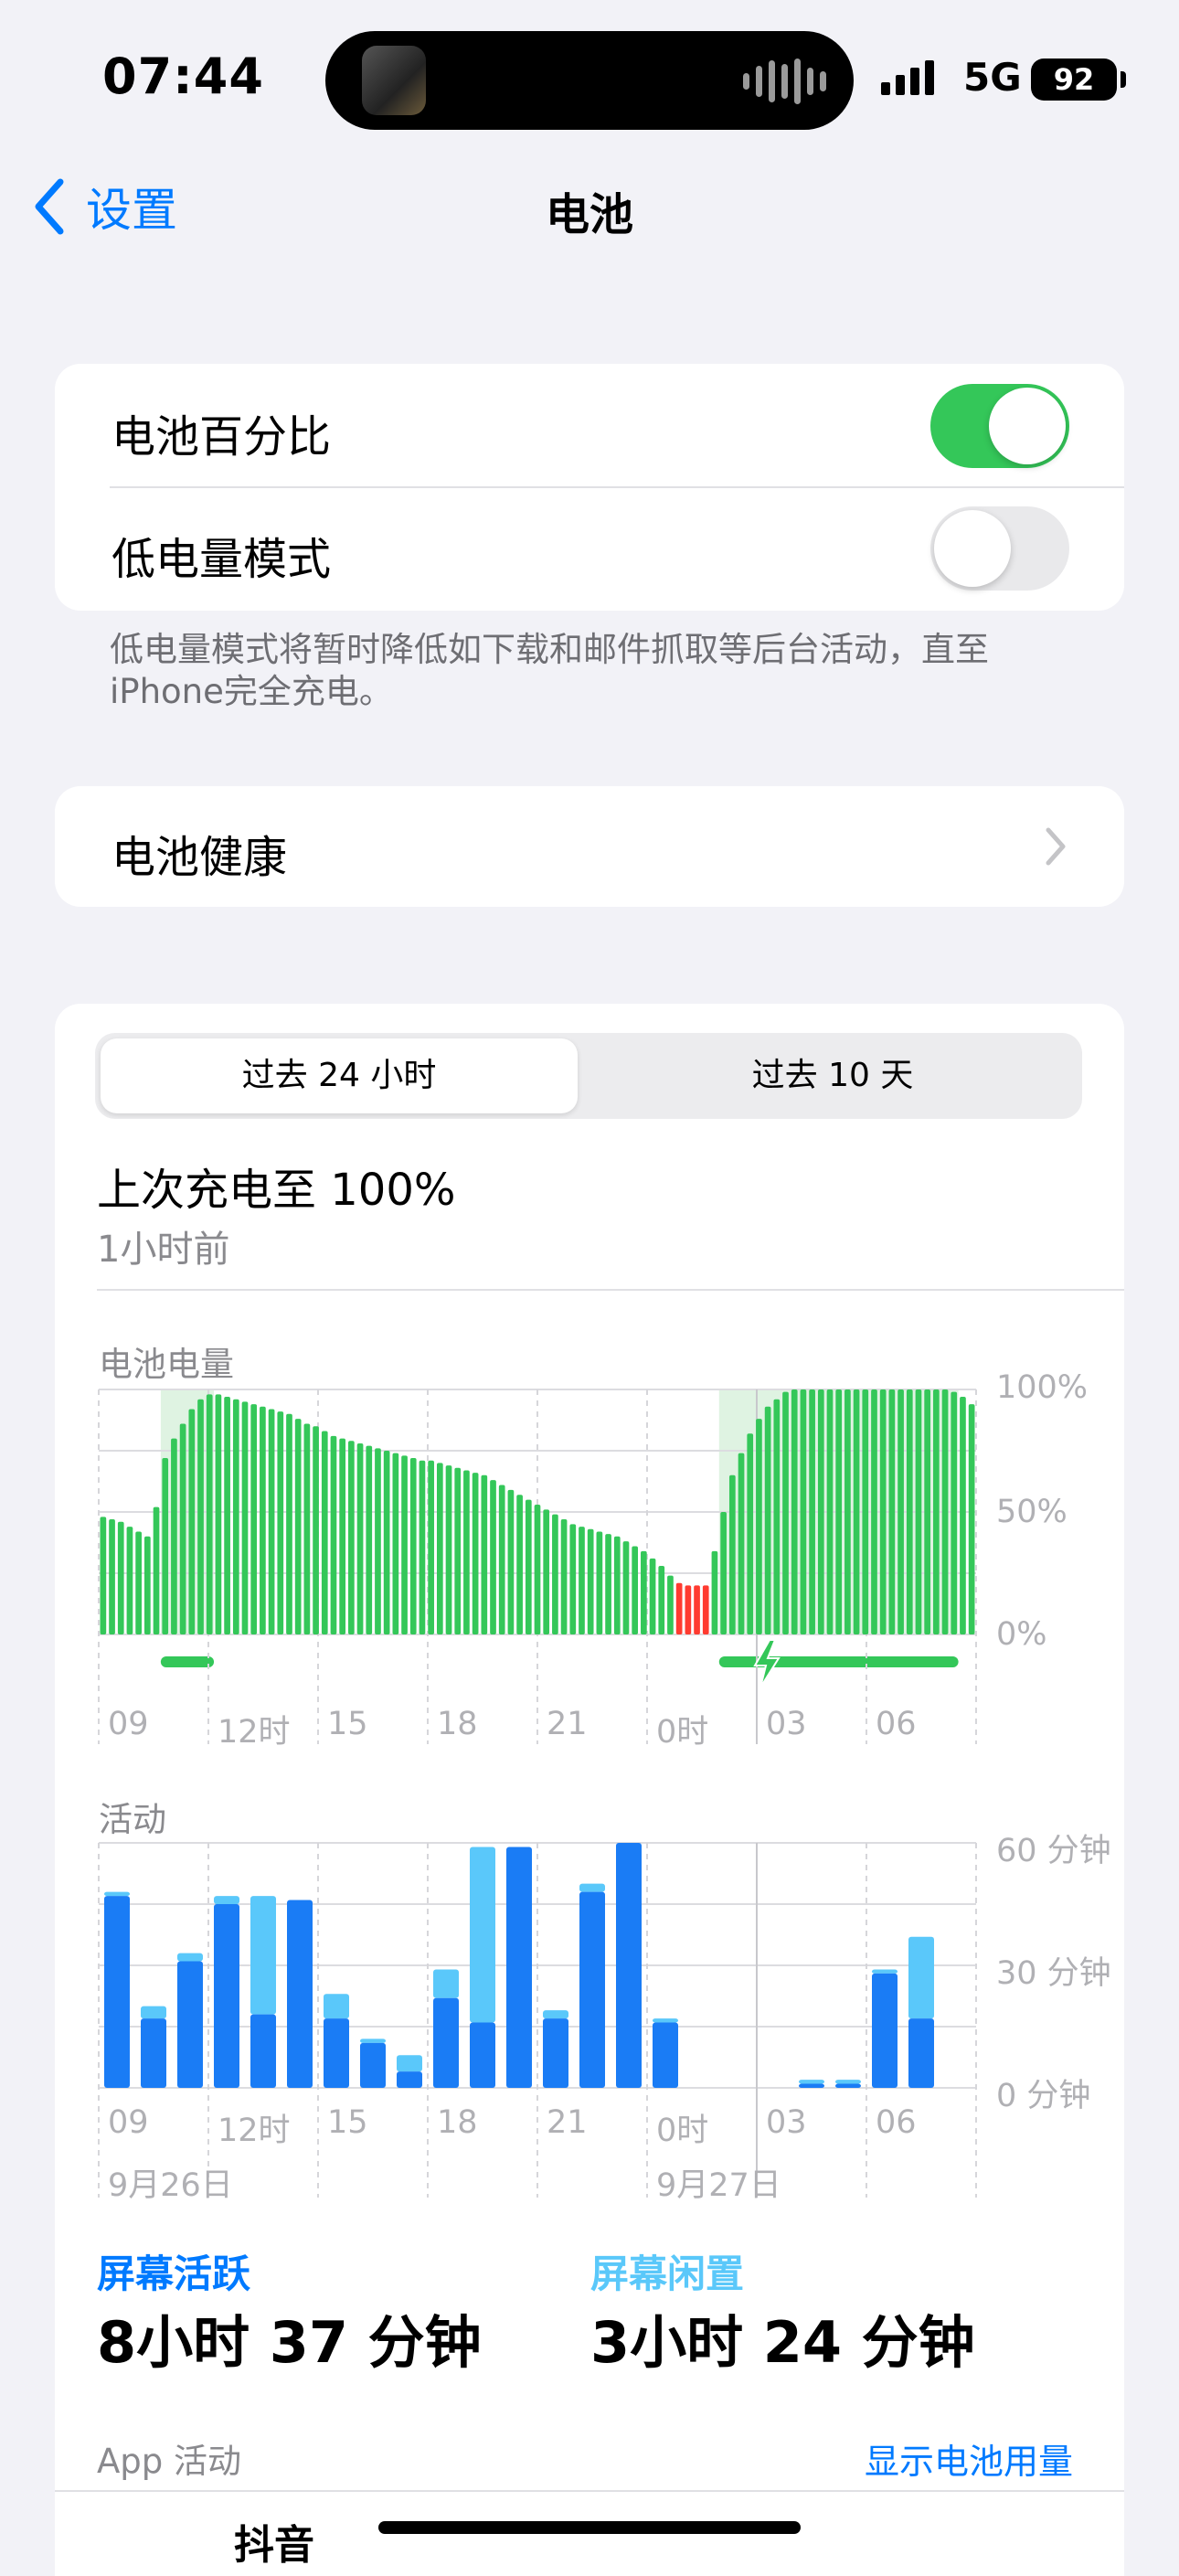 This screenshot has width=1179, height=2576. What do you see at coordinates (1053, 1851) in the screenshot?
I see `y-tick-label: 60 分钟` at bounding box center [1053, 1851].